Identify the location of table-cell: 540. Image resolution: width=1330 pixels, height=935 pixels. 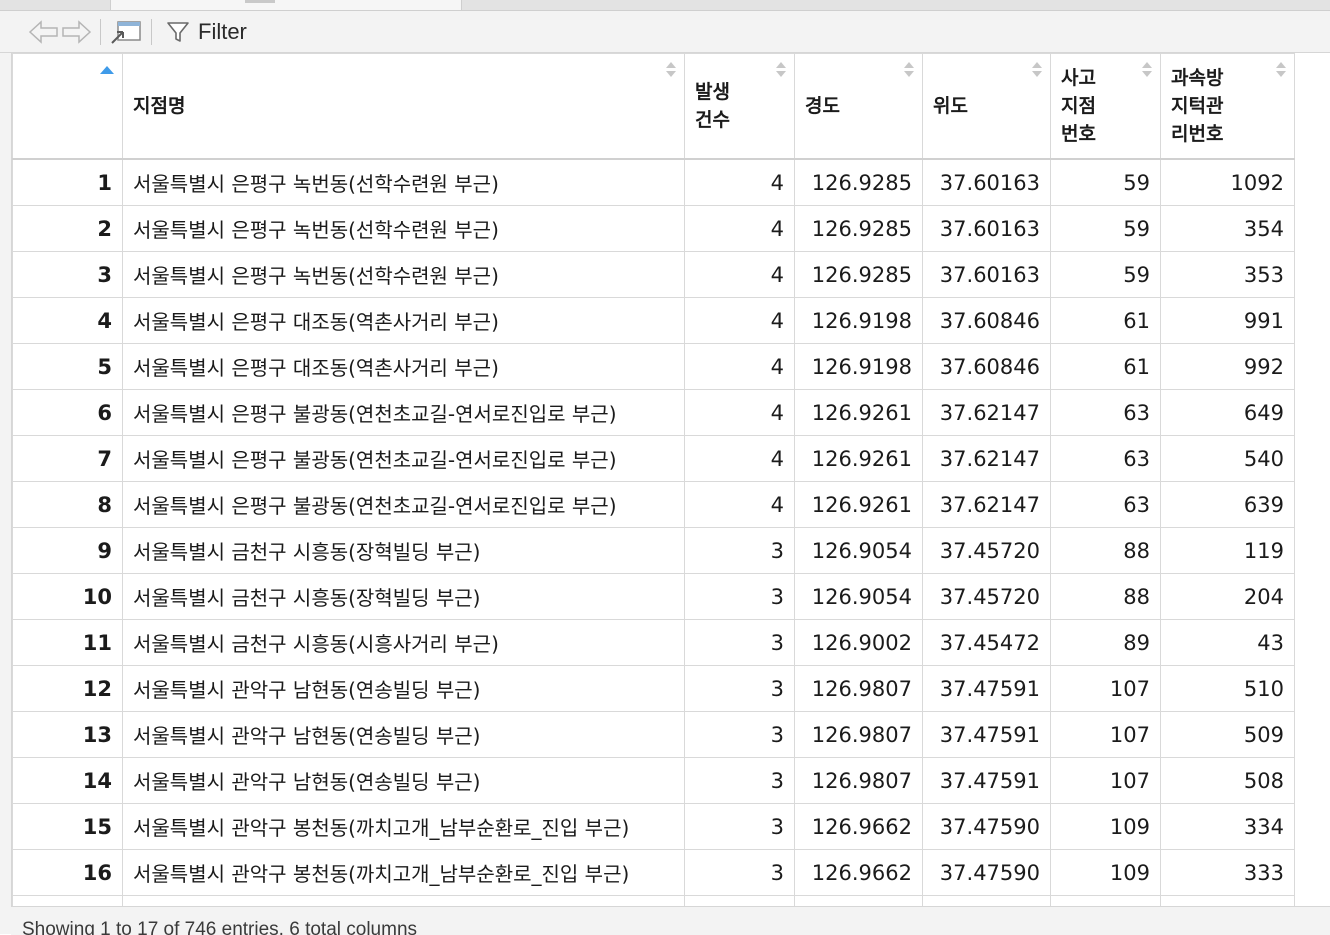
(1227, 458).